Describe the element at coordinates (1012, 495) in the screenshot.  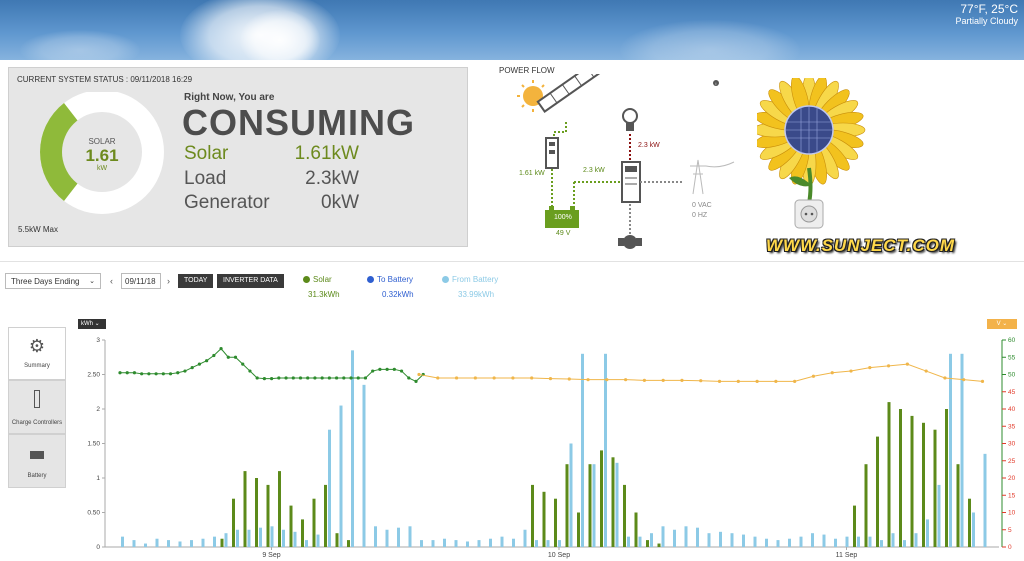
I see `y-right-tick-label: 15` at that location.